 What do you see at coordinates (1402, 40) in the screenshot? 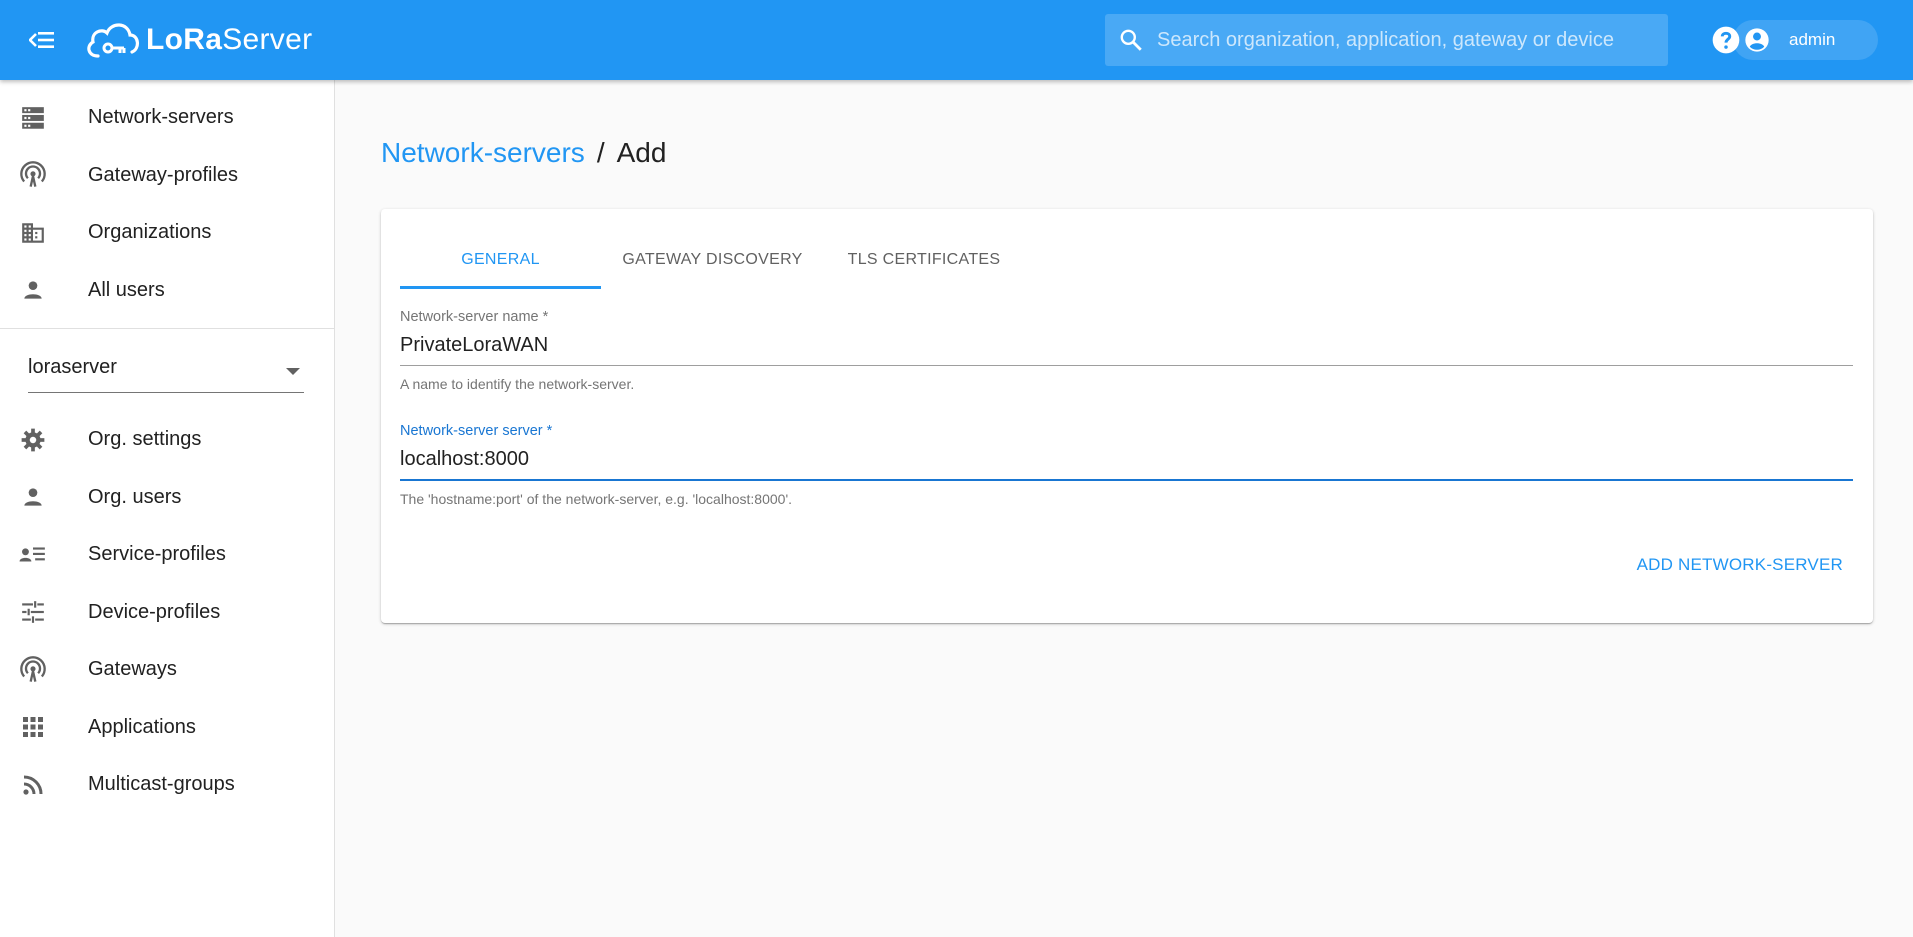
I see `search-input` at bounding box center [1402, 40].